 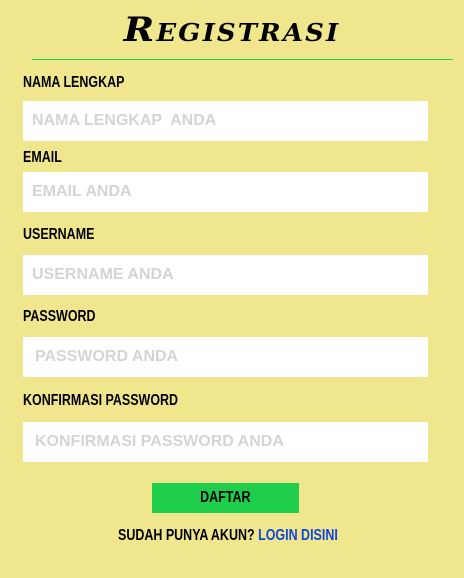 What do you see at coordinates (186, 535) in the screenshot?
I see `login-prompt-text: SUDAH PUNYA AKUN?` at bounding box center [186, 535].